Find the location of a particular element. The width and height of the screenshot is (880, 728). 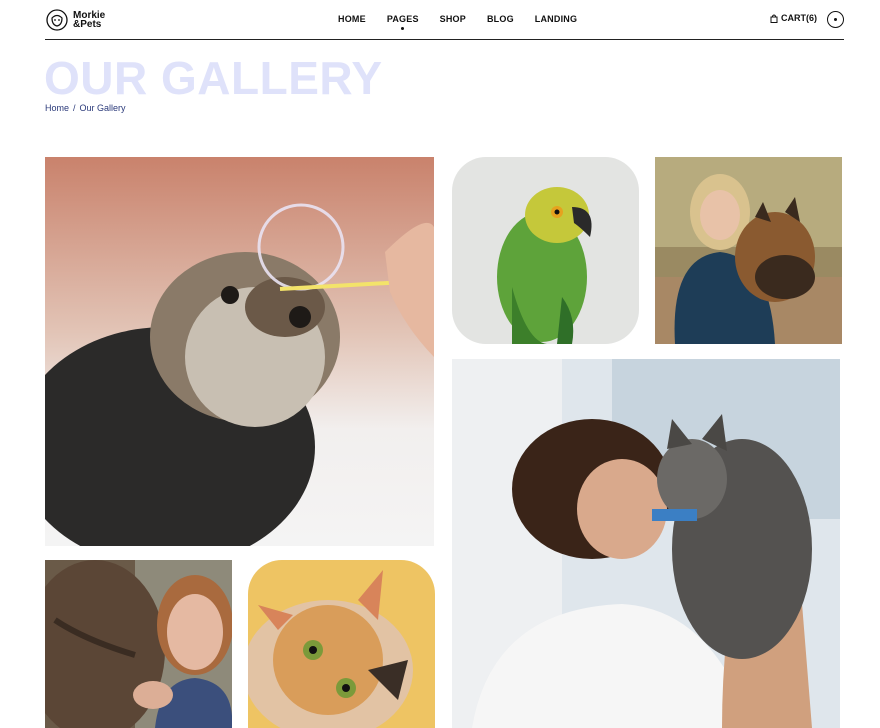

brand-logo: Morkie &Pets is located at coordinates (75, 20).